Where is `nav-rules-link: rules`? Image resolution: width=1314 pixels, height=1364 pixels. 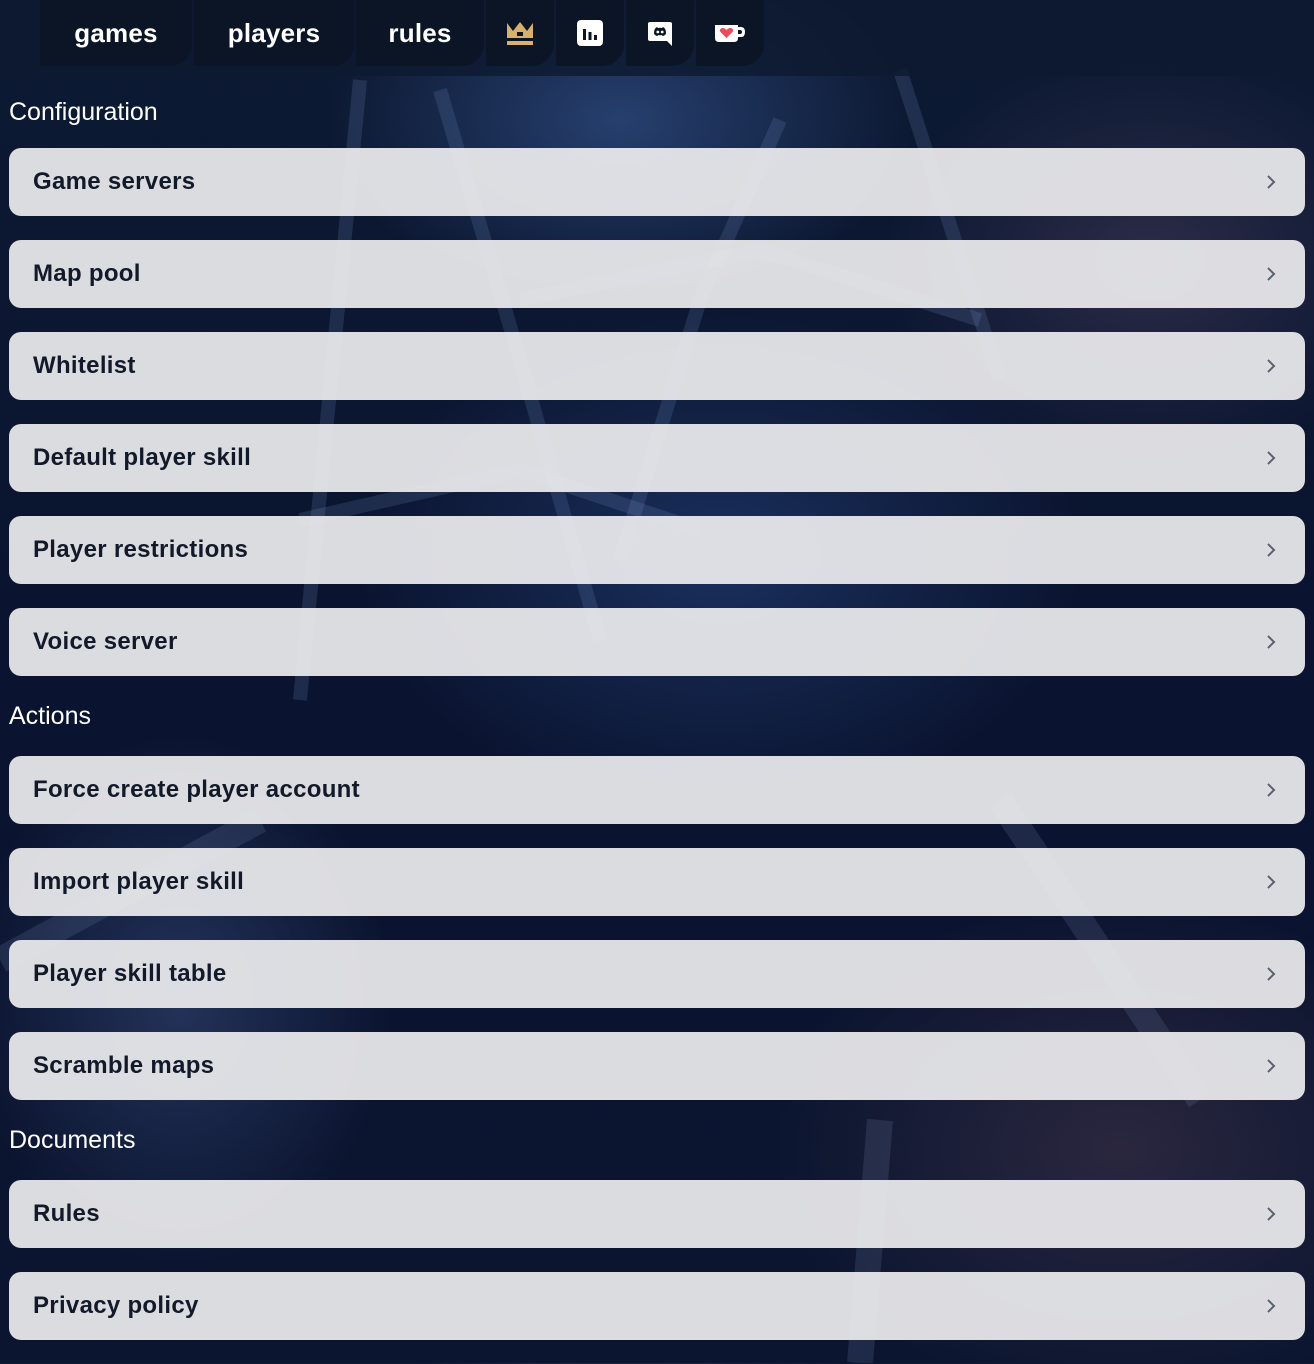 nav-rules-link: rules is located at coordinates (420, 33).